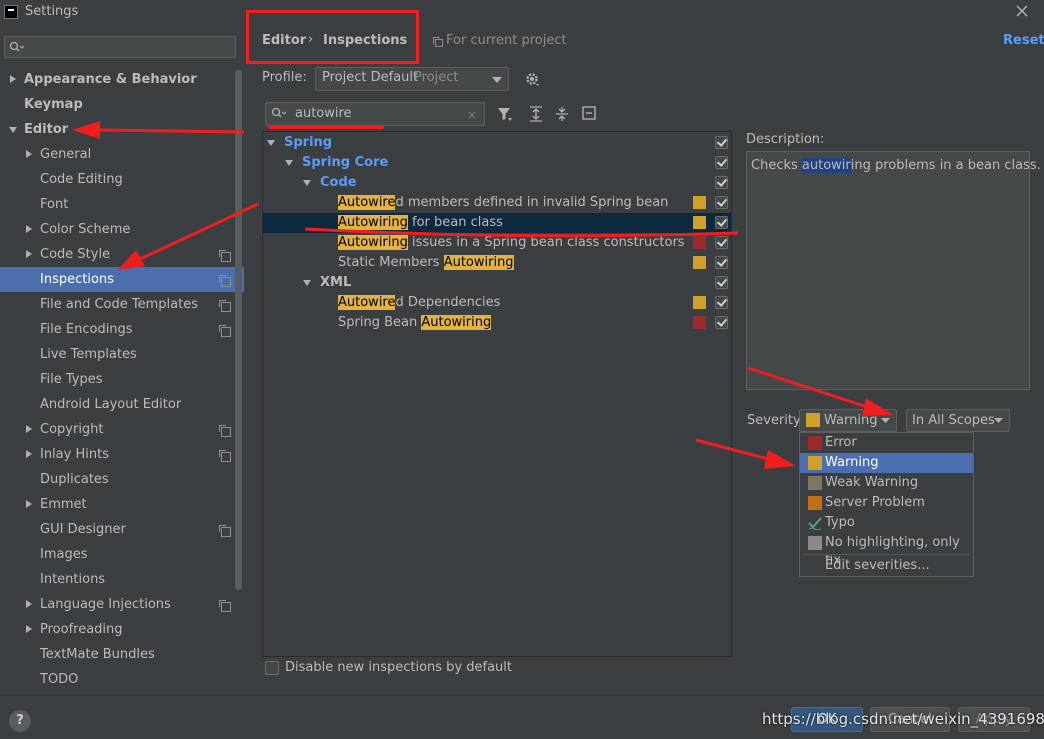  Describe the element at coordinates (97, 654) in the screenshot. I see `sidebar-item-label: TextMate Bundles` at that location.